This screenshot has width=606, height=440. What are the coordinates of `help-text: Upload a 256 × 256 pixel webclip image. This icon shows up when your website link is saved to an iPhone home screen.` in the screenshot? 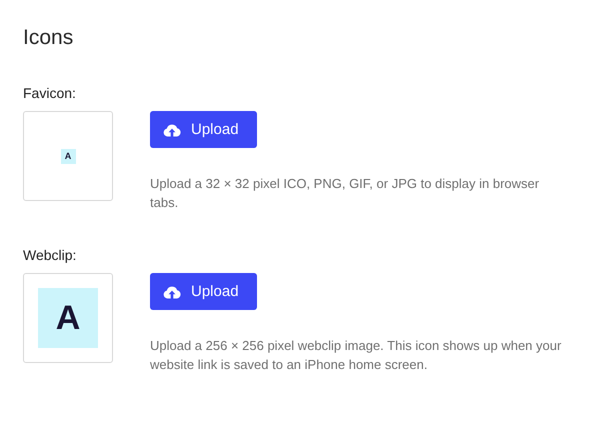 It's located at (356, 355).